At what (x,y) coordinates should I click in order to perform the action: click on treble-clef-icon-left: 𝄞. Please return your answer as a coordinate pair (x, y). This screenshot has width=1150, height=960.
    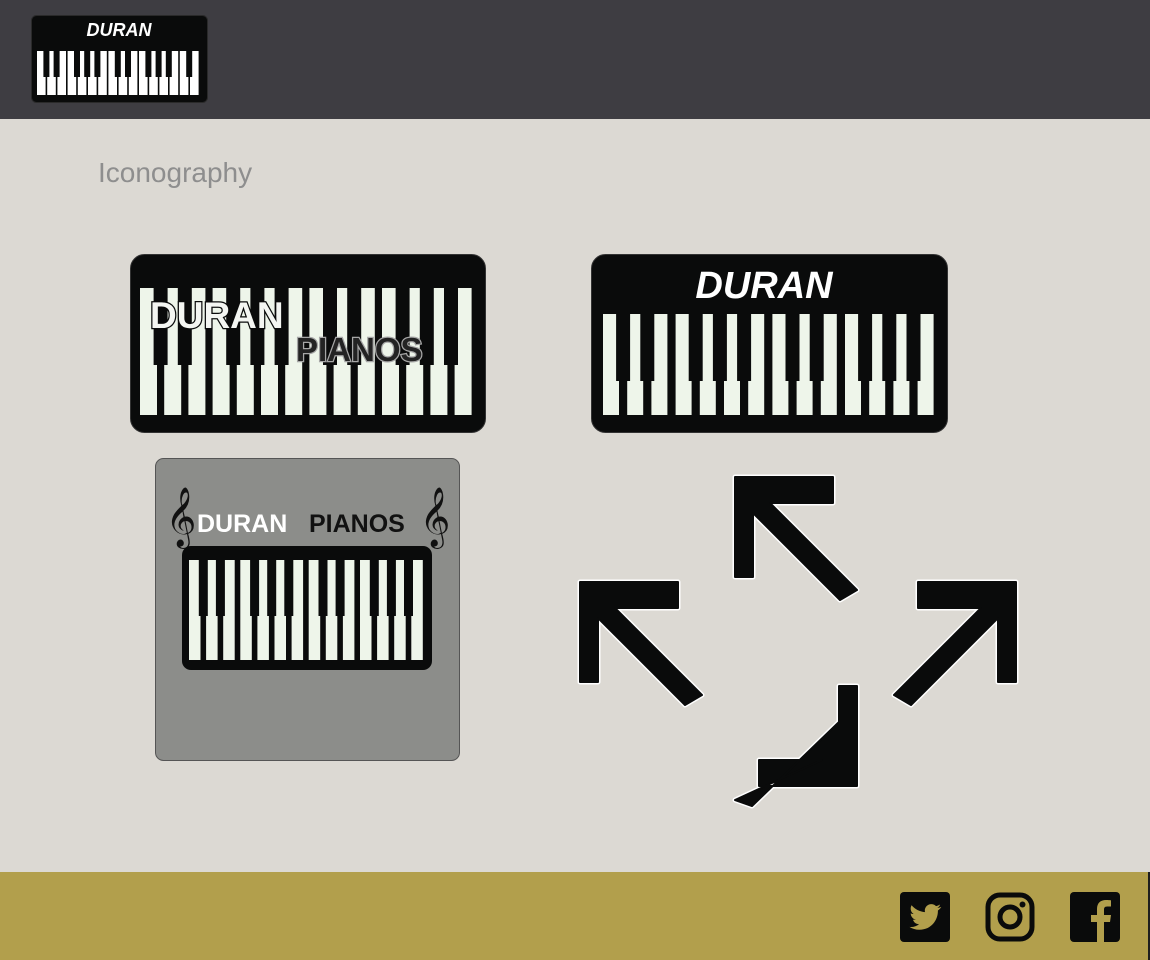
    Looking at the image, I should click on (181, 518).